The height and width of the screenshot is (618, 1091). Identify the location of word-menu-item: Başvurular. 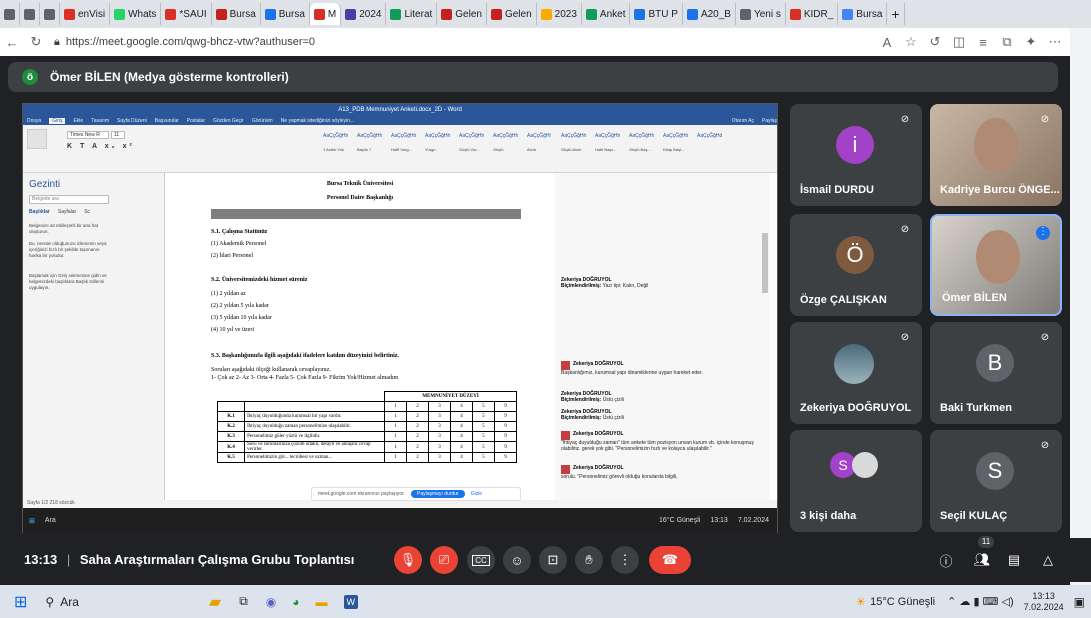
(167, 121).